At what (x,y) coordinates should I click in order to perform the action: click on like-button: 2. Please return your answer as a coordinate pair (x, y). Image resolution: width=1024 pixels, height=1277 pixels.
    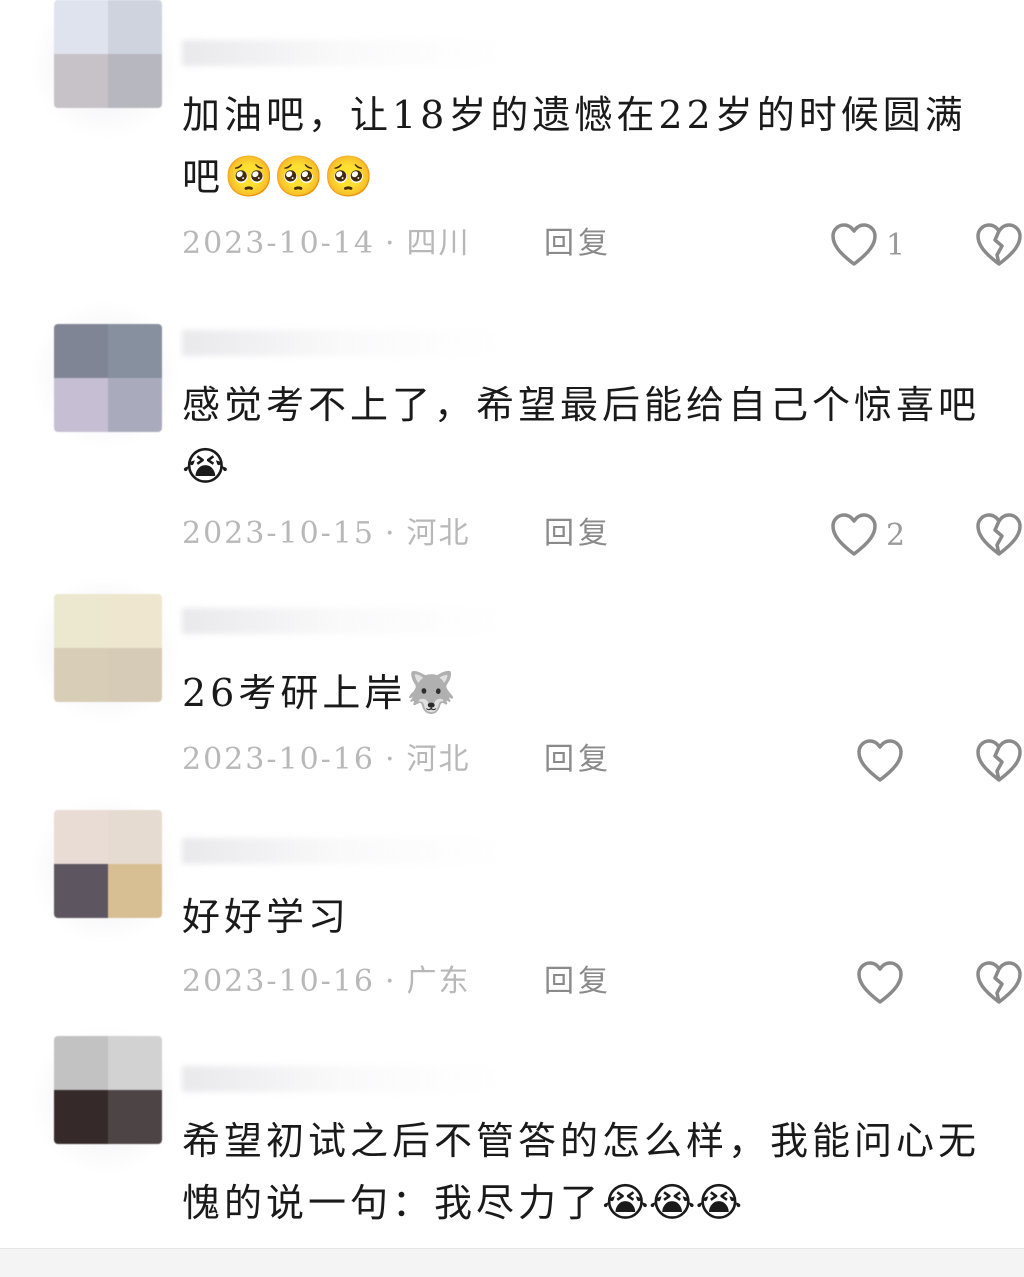
    Looking at the image, I should click on (867, 535).